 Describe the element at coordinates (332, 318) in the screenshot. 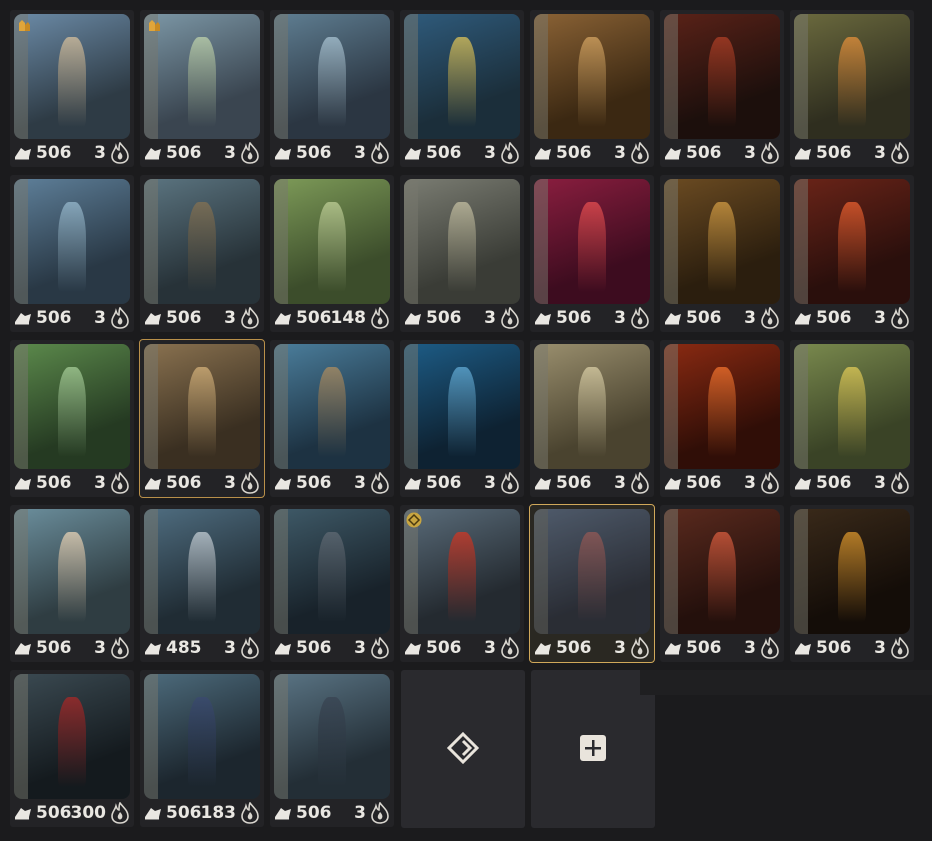

I see `character-stats: 506 148` at that location.